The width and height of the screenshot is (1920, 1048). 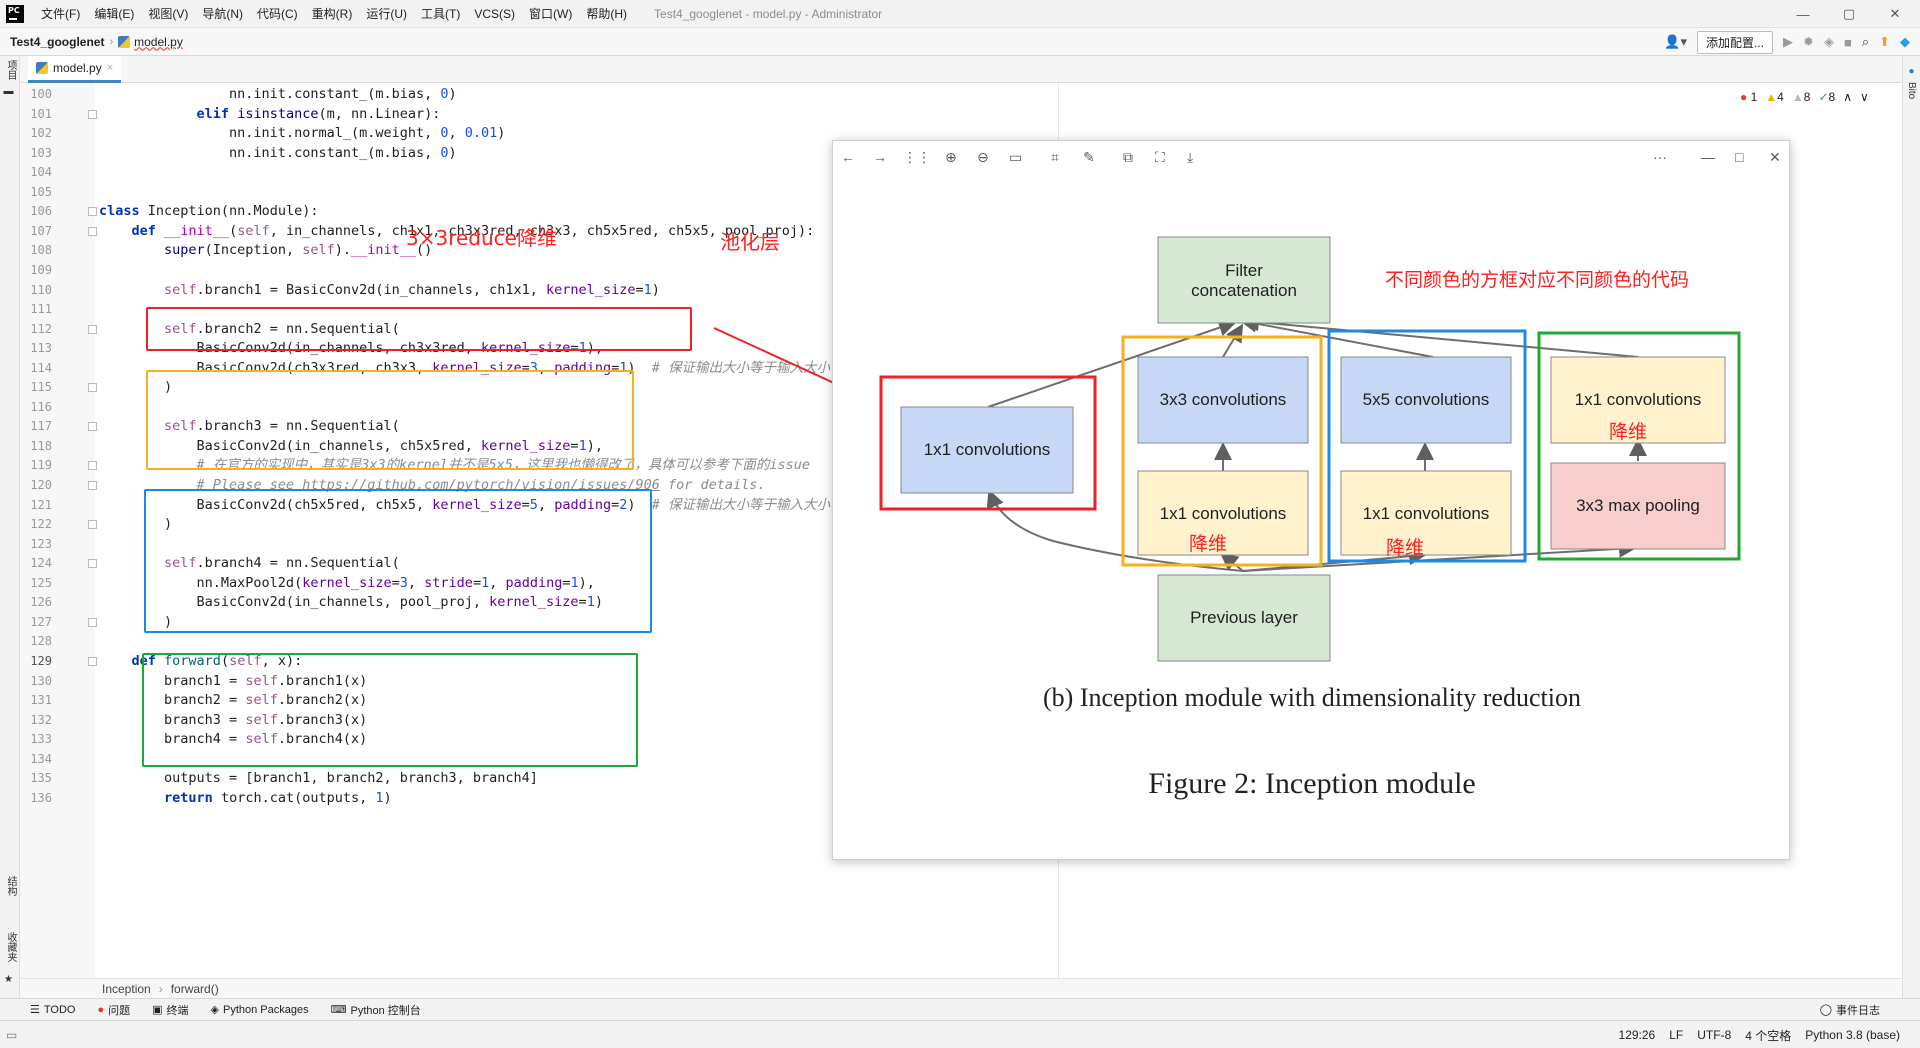 What do you see at coordinates (10, 886) in the screenshot?
I see `structure-tool-button: 结构` at bounding box center [10, 886].